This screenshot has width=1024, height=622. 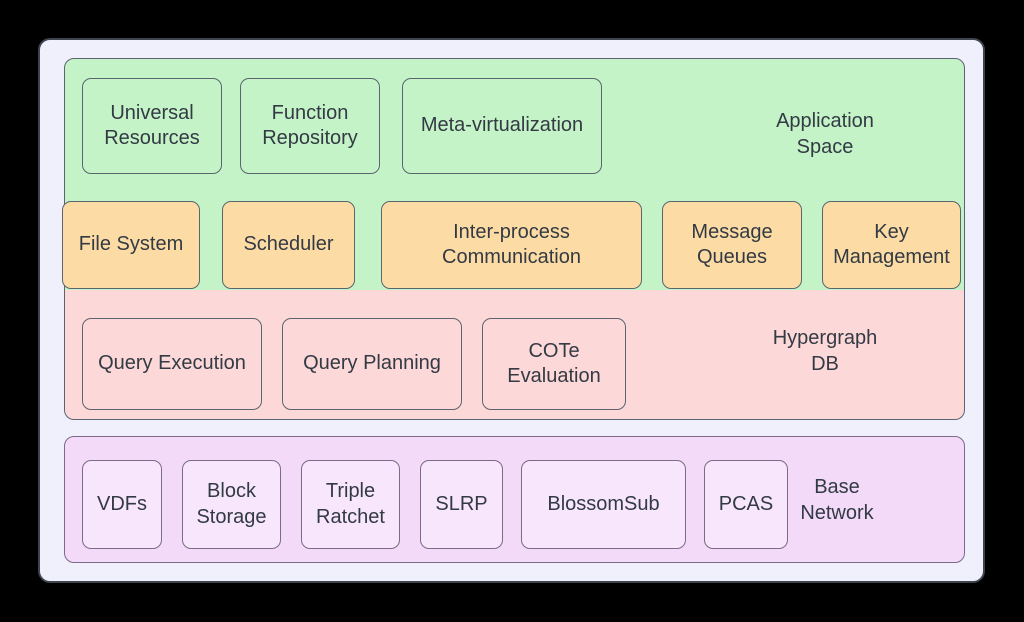 What do you see at coordinates (288, 245) in the screenshot?
I see `node-scheduler: Scheduler` at bounding box center [288, 245].